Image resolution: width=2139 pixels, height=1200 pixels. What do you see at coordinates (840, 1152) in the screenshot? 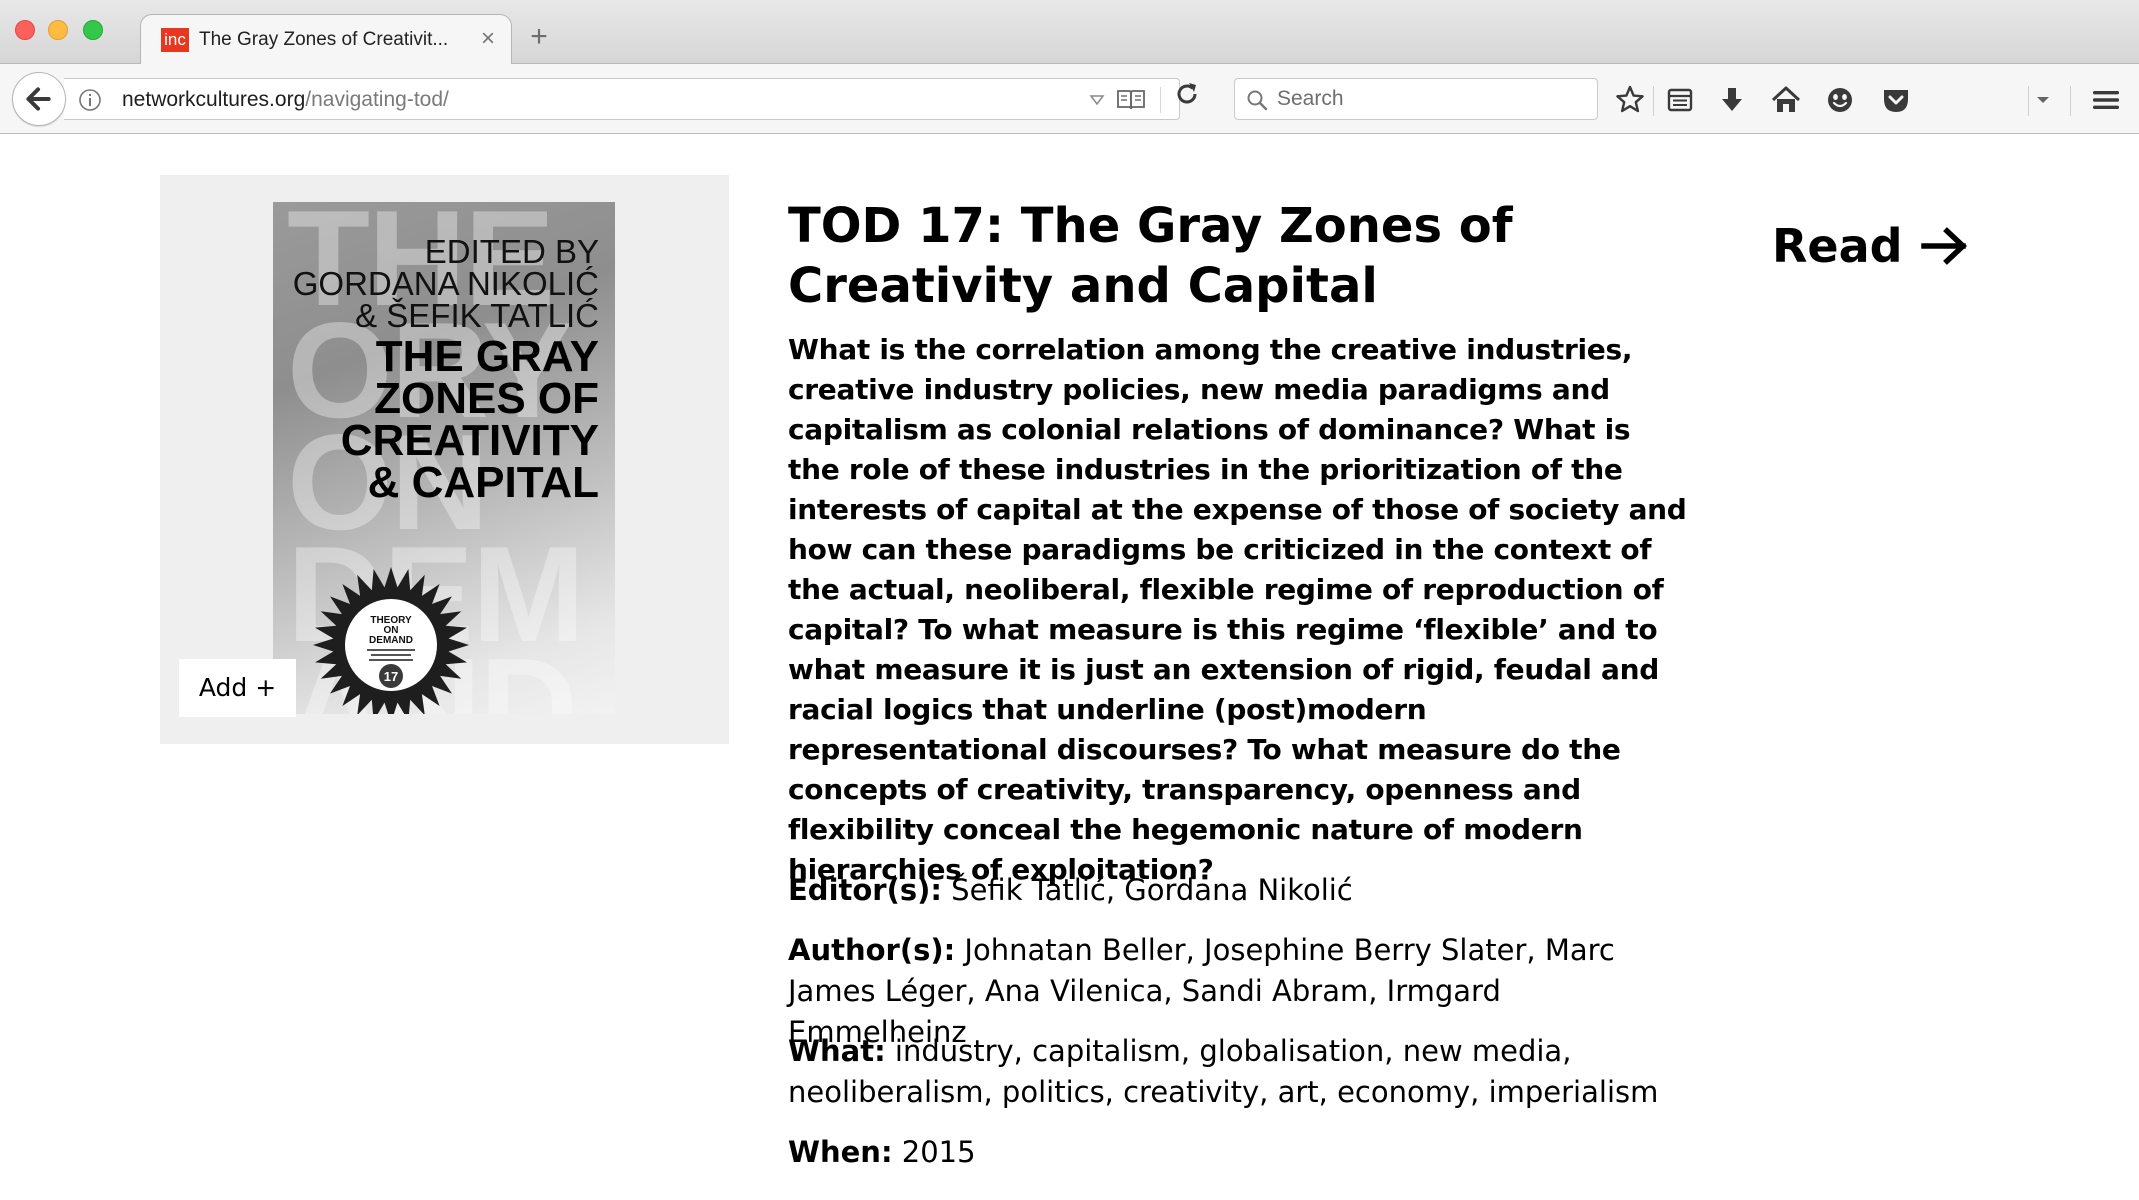
I see `when-label: When:` at bounding box center [840, 1152].